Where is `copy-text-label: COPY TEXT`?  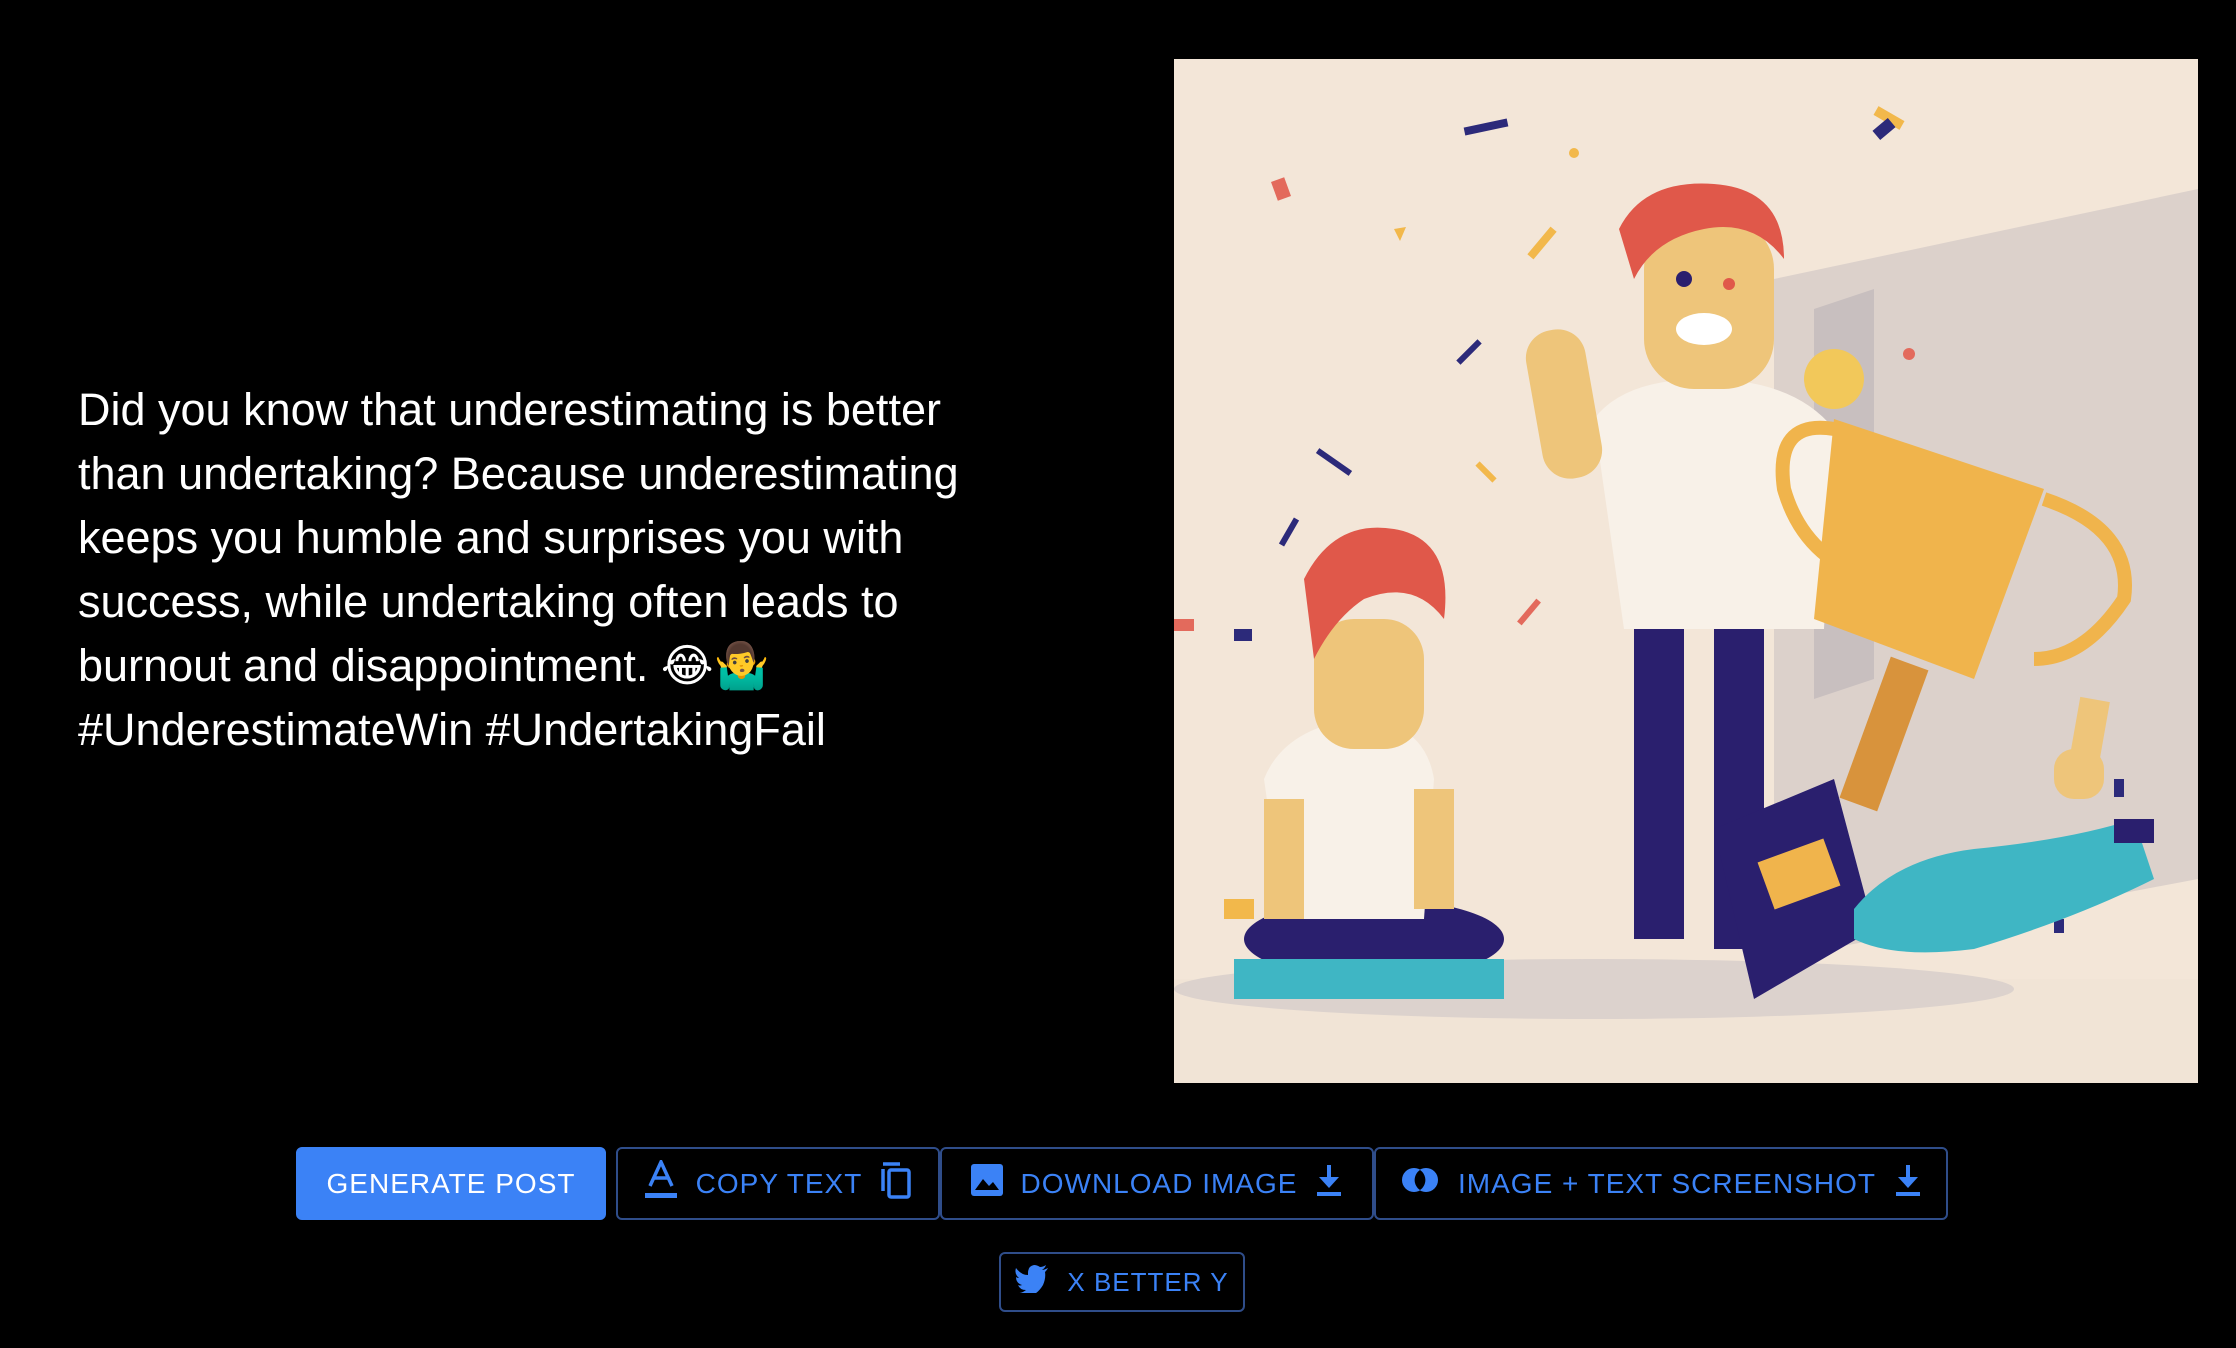 copy-text-label: COPY TEXT is located at coordinates (779, 1183).